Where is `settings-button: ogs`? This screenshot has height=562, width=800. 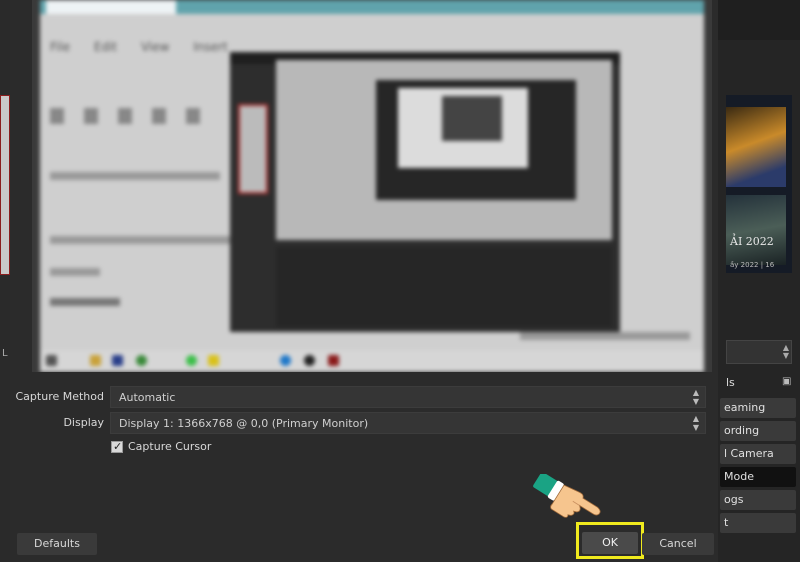 settings-button: ogs is located at coordinates (758, 500).